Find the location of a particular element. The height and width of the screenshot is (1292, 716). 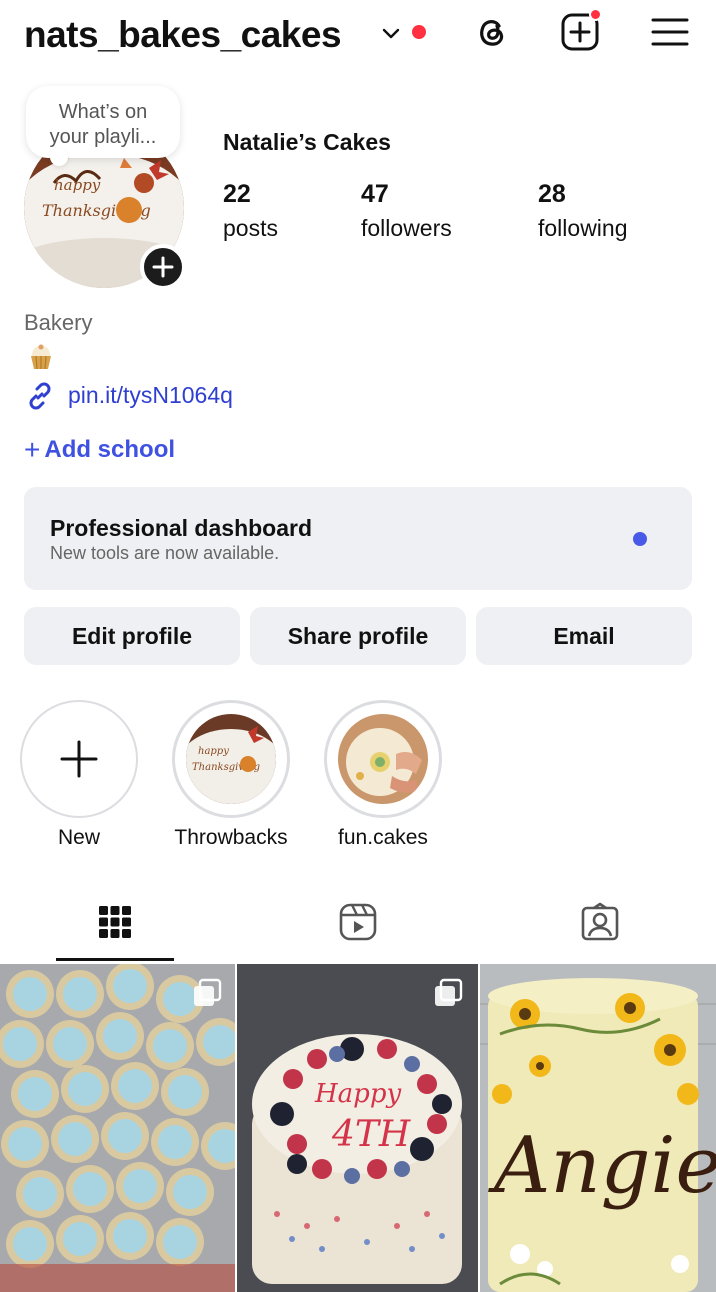

highlight-label: New is located at coordinates (78, 837).